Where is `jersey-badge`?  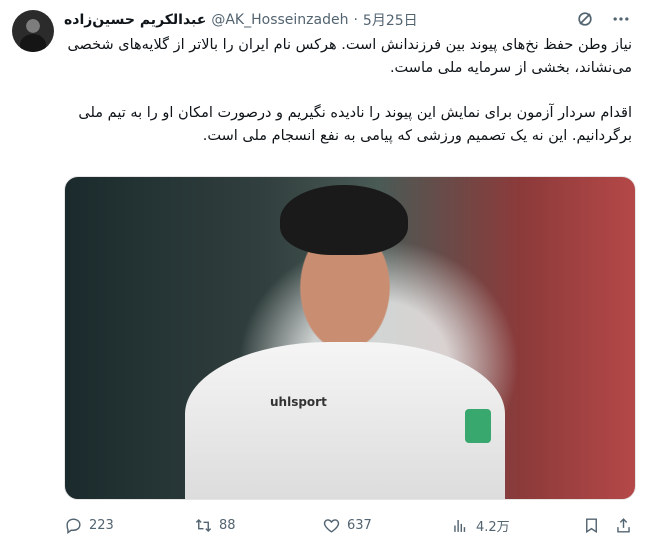 jersey-badge is located at coordinates (478, 426).